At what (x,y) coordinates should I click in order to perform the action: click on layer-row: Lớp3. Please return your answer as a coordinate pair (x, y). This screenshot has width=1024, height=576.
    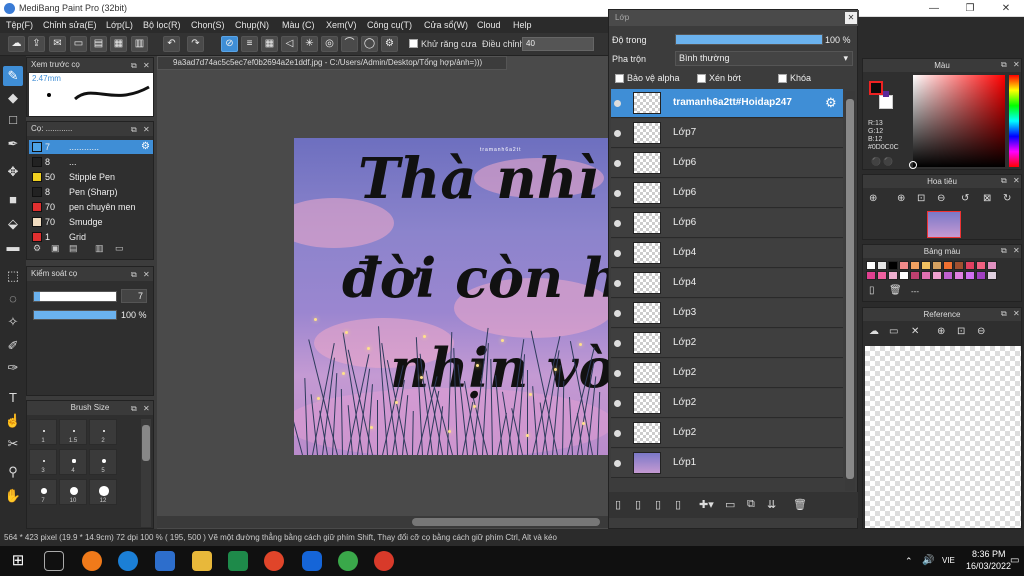
    Looking at the image, I should click on (727, 313).